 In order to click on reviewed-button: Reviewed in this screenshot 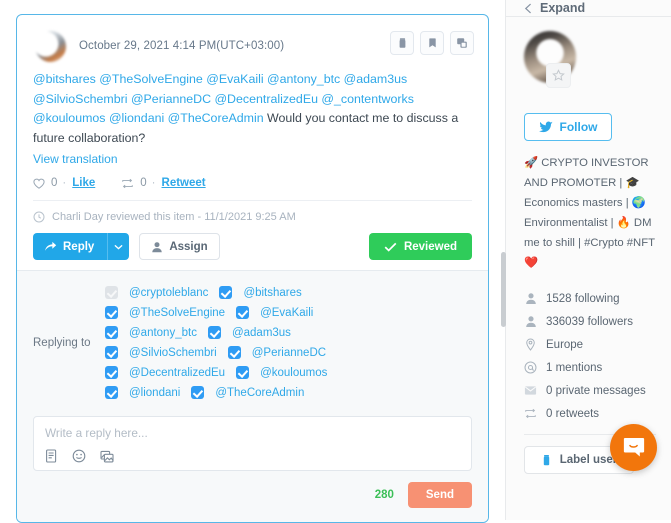, I will do `click(420, 246)`.